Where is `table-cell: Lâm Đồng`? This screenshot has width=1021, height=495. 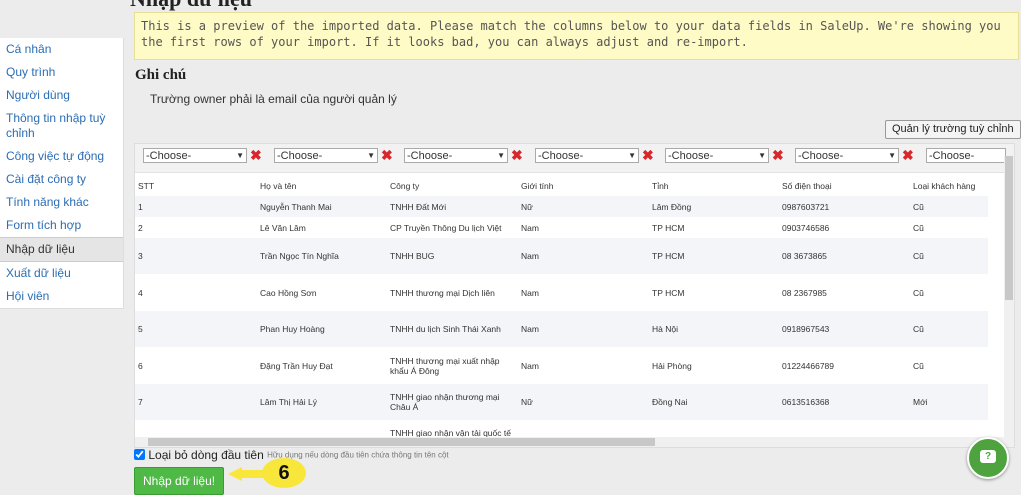
table-cell: Lâm Đồng is located at coordinates (714, 206).